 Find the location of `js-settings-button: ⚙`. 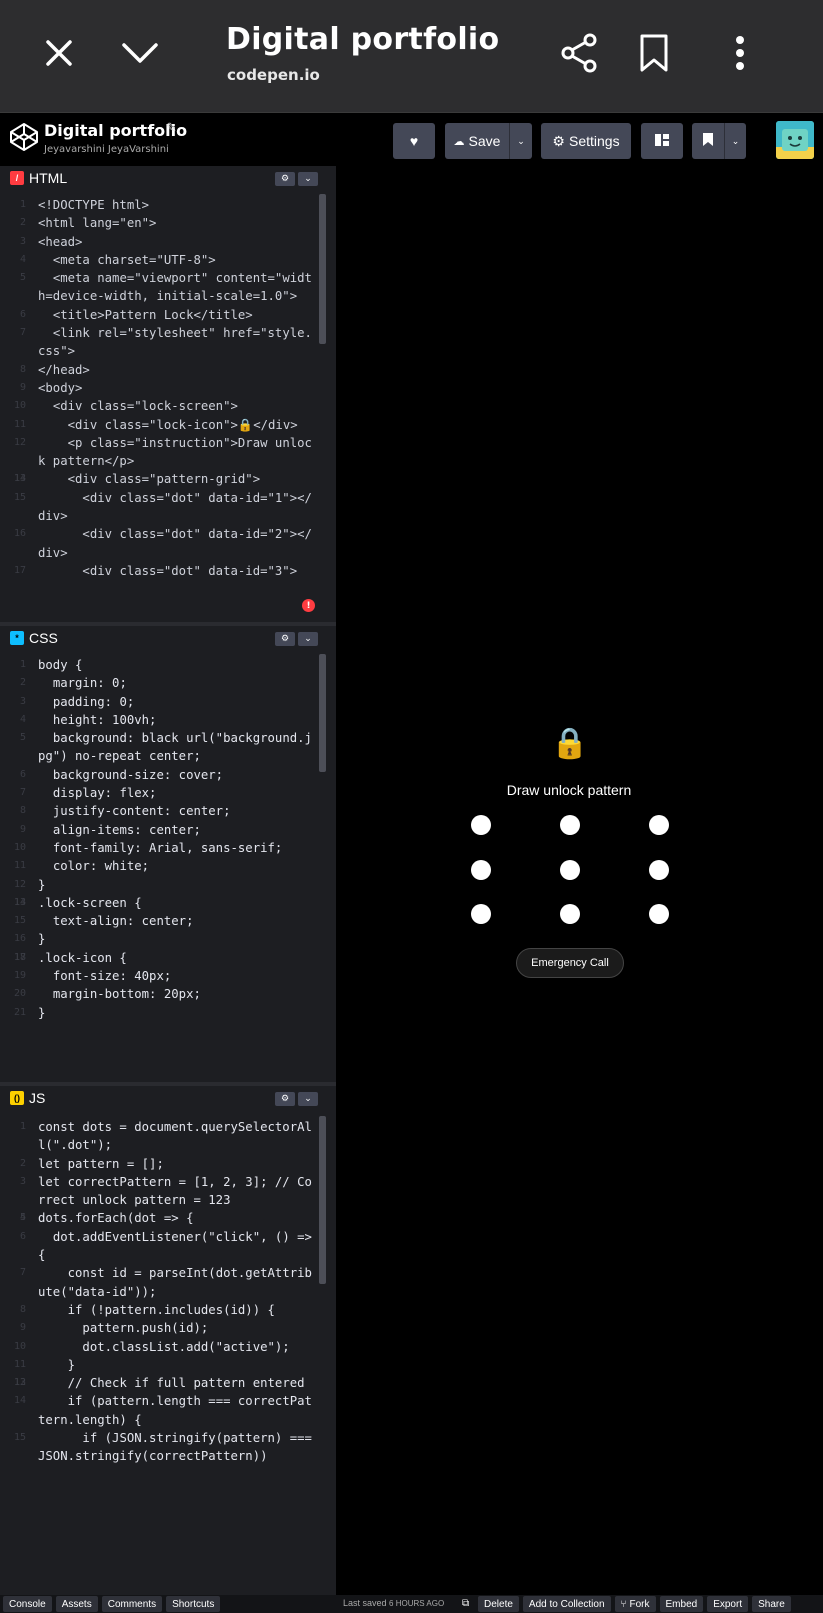

js-settings-button: ⚙ is located at coordinates (285, 1099).